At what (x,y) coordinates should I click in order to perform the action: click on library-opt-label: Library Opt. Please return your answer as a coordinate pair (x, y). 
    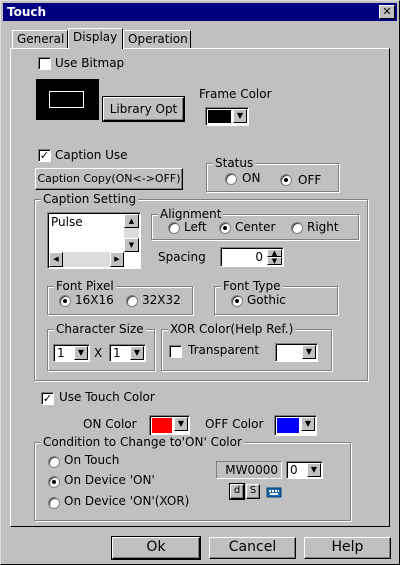
    Looking at the image, I should click on (143, 109).